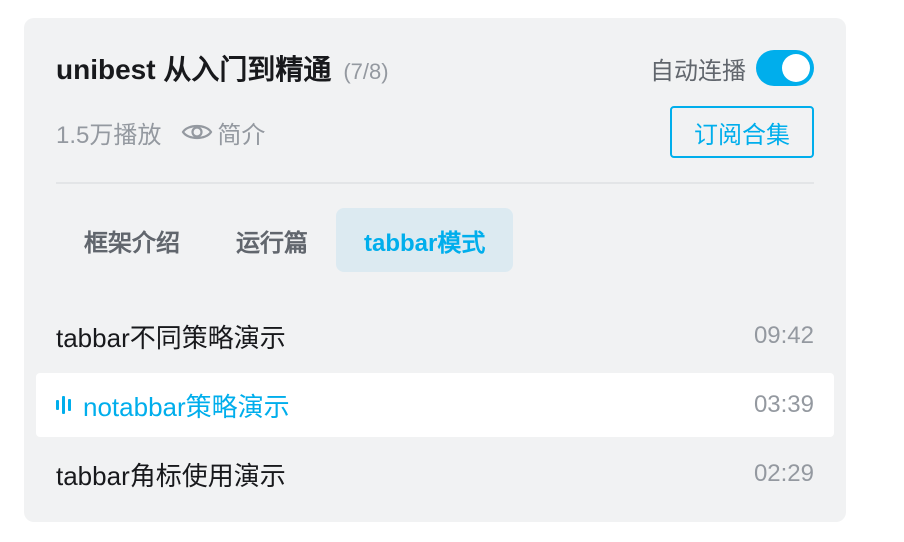 This screenshot has width=904, height=542. What do you see at coordinates (742, 132) in the screenshot?
I see `subscribe-button: 订阅合集` at bounding box center [742, 132].